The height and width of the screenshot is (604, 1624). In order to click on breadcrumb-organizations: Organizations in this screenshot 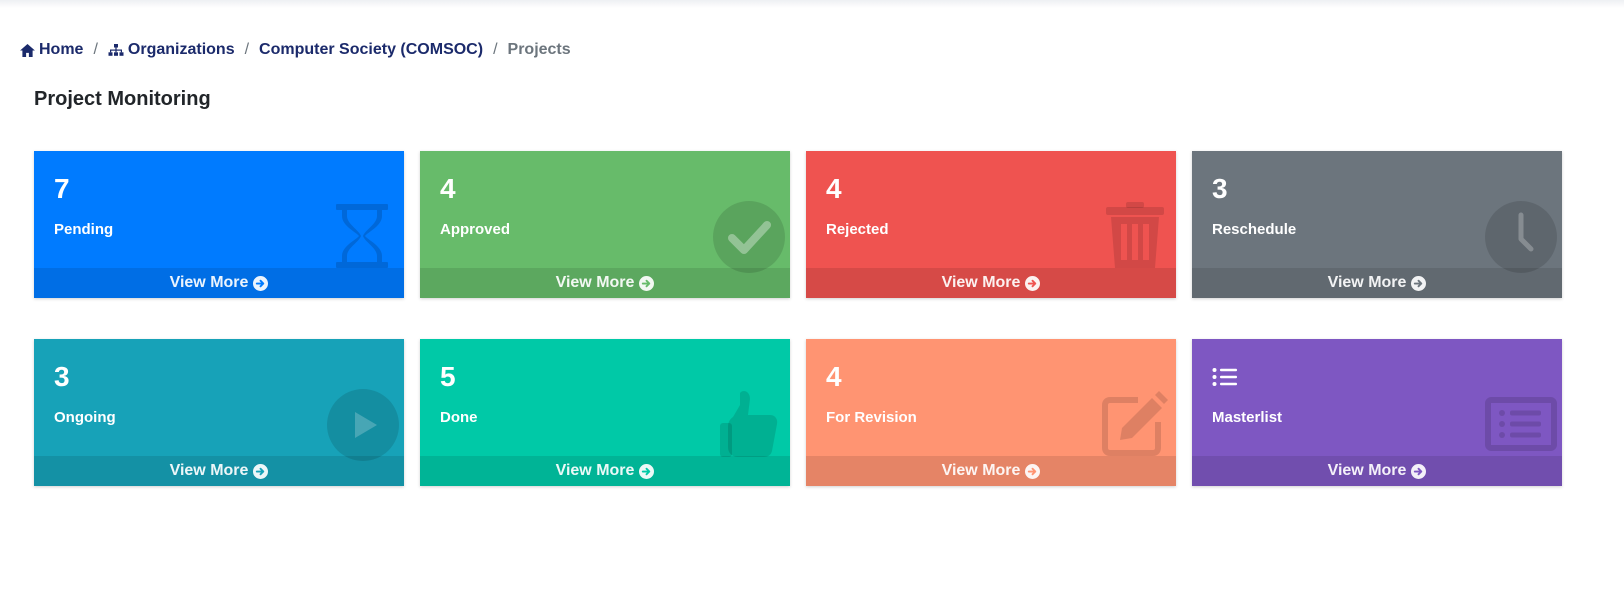, I will do `click(171, 50)`.